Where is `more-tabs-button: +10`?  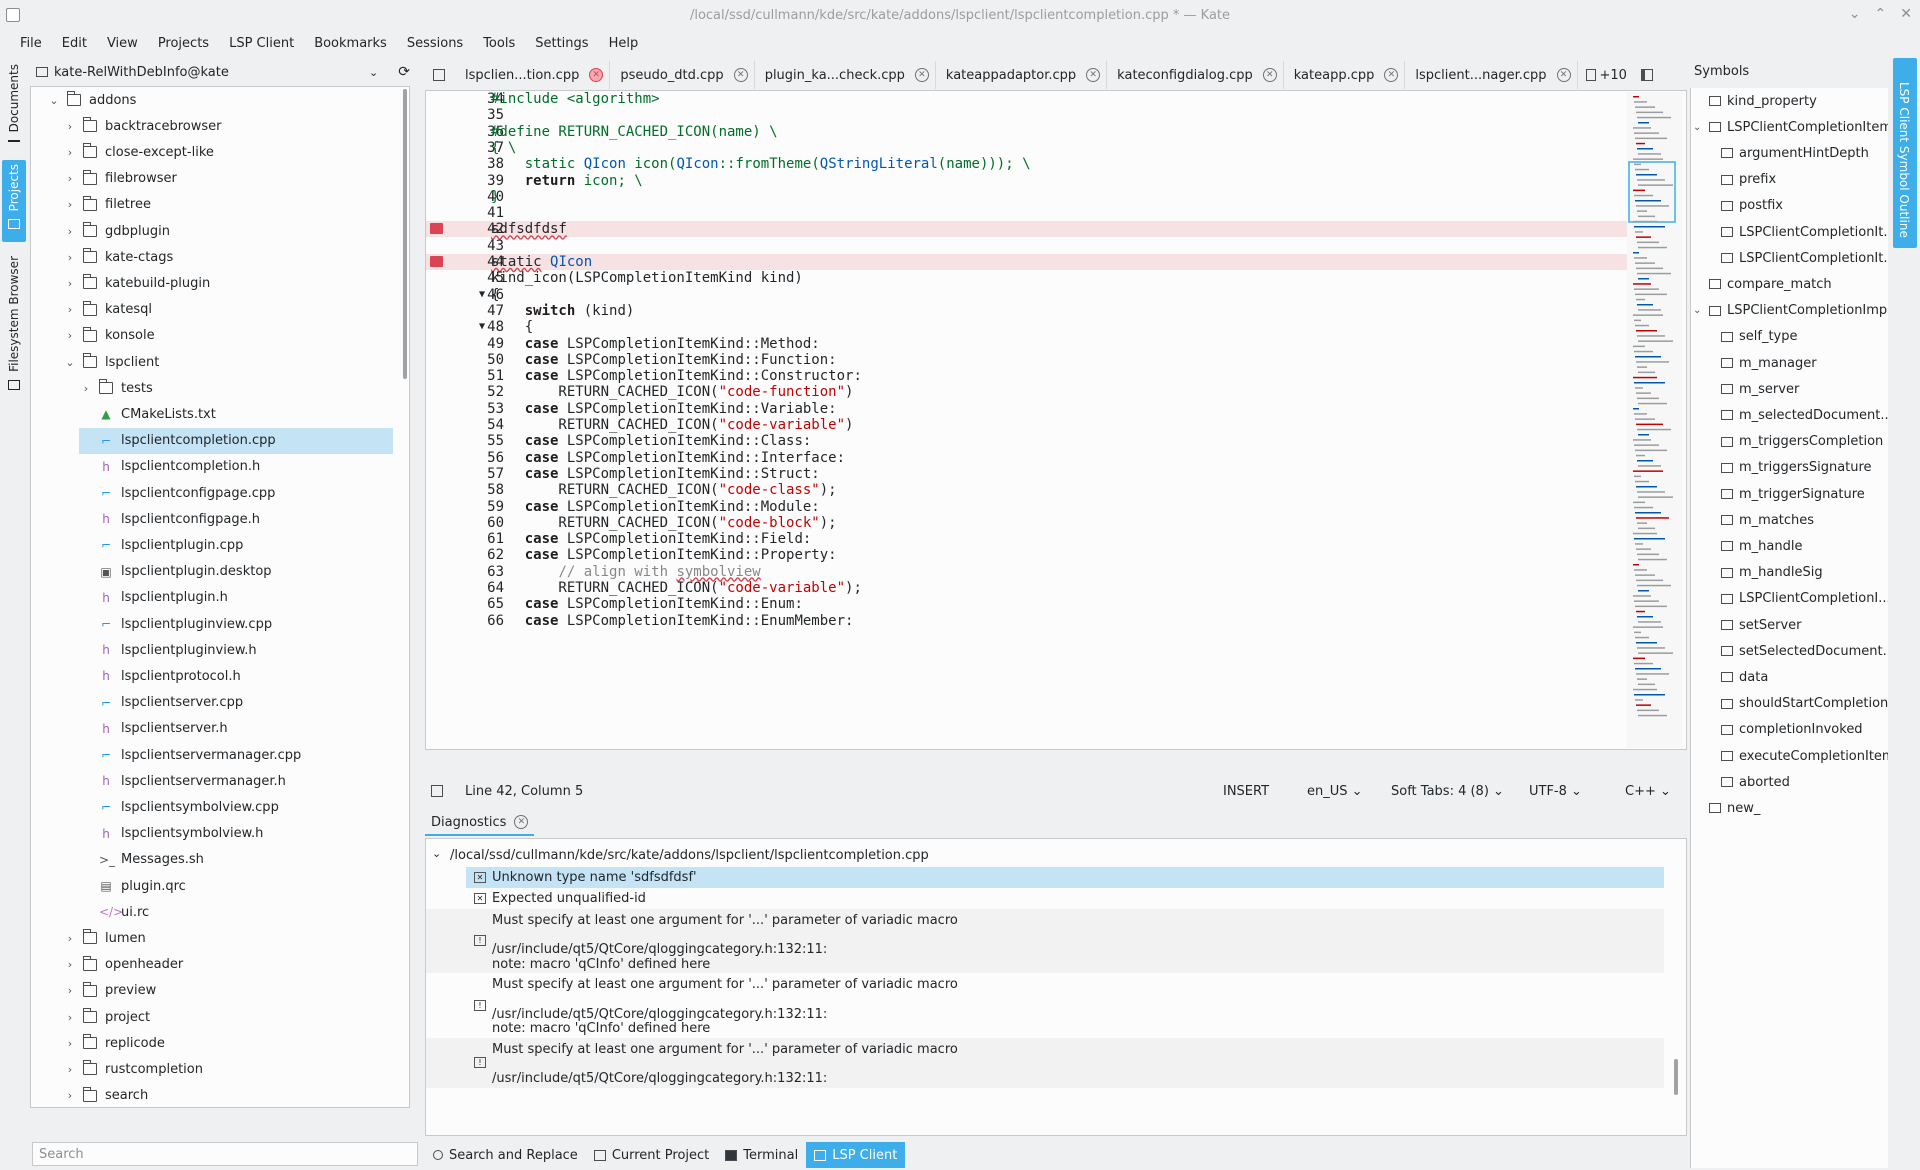 more-tabs-button: +10 is located at coordinates (1606, 75).